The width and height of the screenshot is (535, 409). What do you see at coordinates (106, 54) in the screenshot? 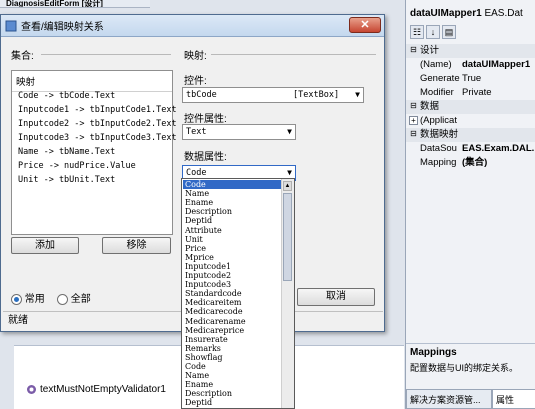
I see `divider` at bounding box center [106, 54].